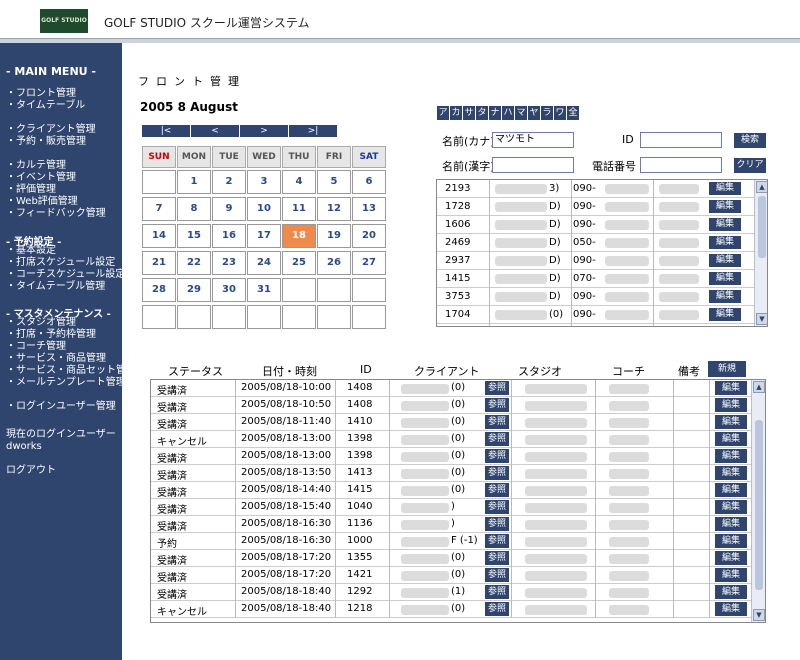  I want to click on calendar-day: 23, so click(229, 263).